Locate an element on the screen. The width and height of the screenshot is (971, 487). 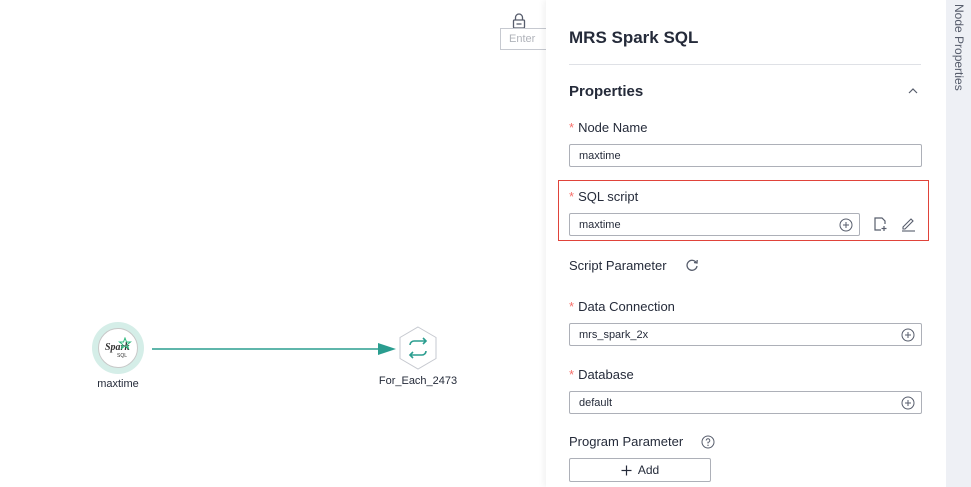
workflow-edge is located at coordinates (274, 349).